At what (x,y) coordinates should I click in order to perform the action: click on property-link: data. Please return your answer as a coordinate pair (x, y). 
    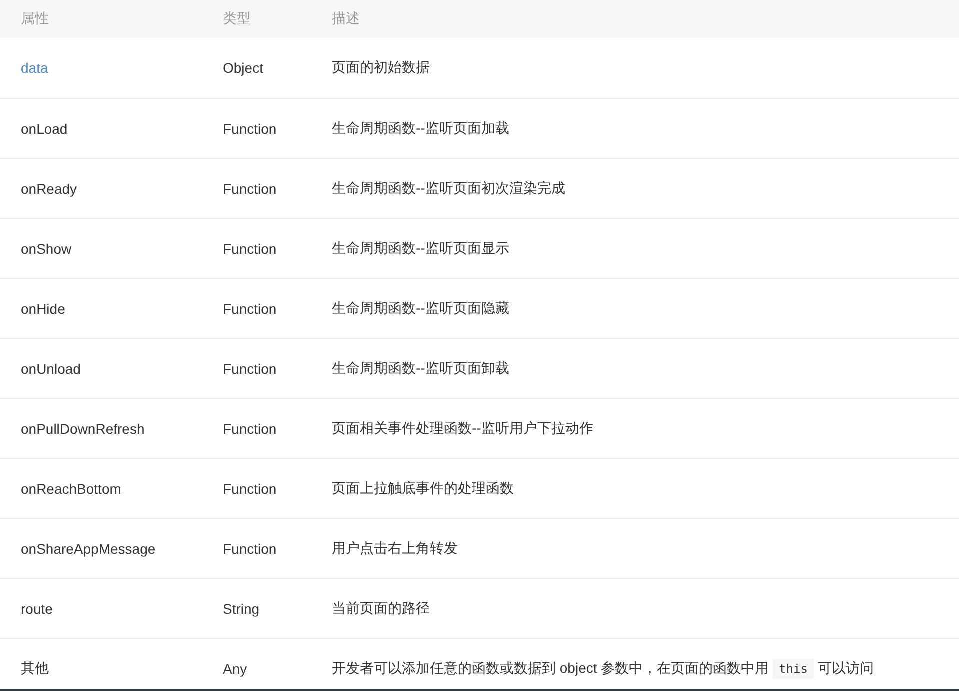
    Looking at the image, I should click on (34, 68).